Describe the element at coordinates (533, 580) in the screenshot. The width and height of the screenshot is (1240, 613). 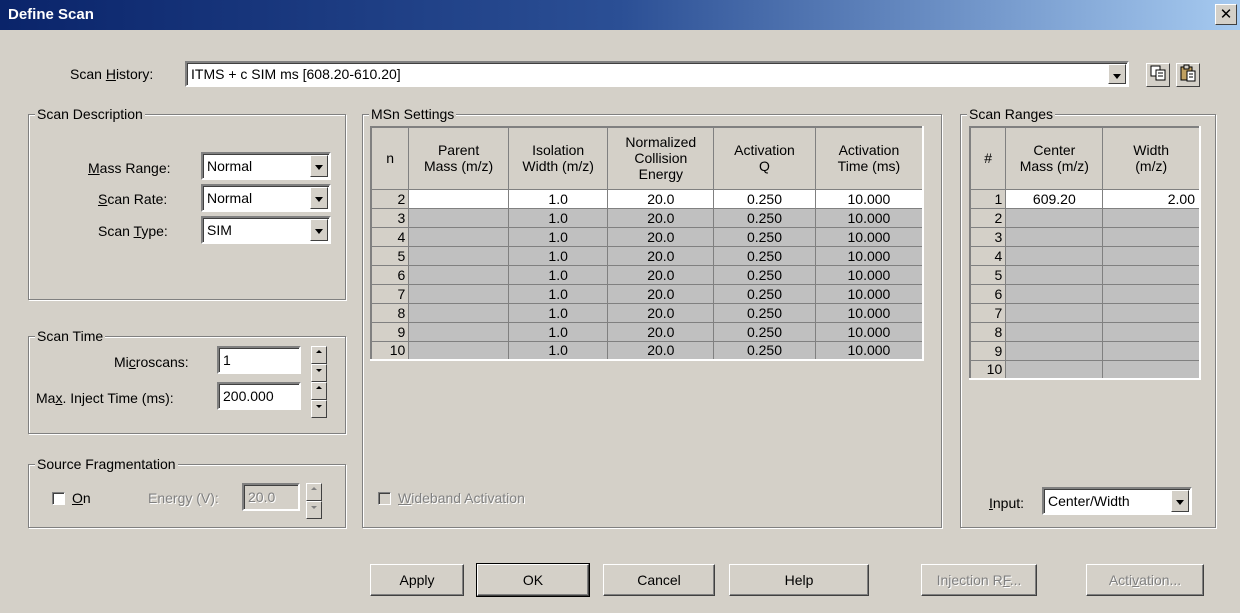
I see `ok-button: OK` at that location.